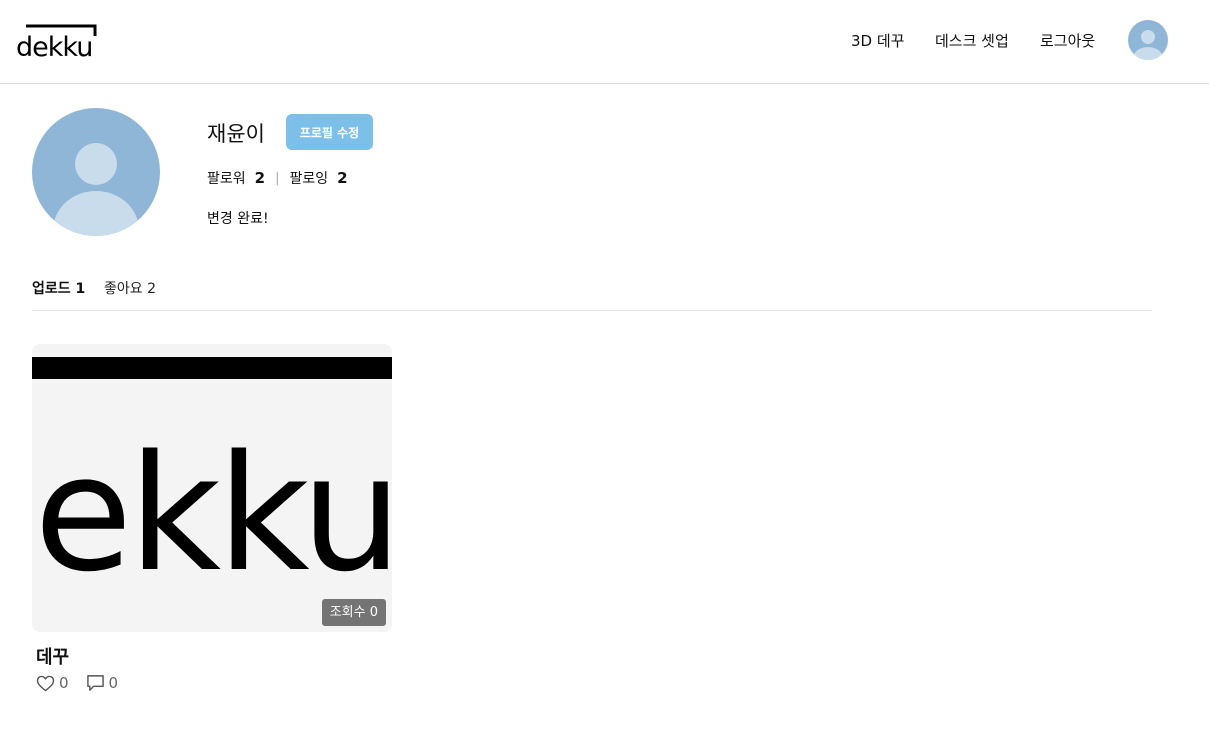 Image resolution: width=1209 pixels, height=749 pixels. What do you see at coordinates (592, 310) in the screenshot?
I see `tab-divider` at bounding box center [592, 310].